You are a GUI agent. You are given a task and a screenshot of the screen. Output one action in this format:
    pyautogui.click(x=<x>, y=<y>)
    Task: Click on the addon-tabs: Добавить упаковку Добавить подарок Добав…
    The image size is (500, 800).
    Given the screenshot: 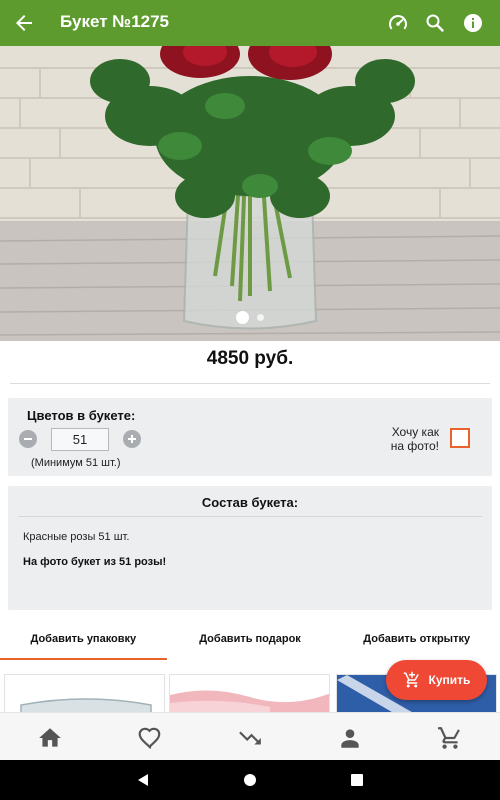 What is the action you would take?
    pyautogui.click(x=250, y=639)
    